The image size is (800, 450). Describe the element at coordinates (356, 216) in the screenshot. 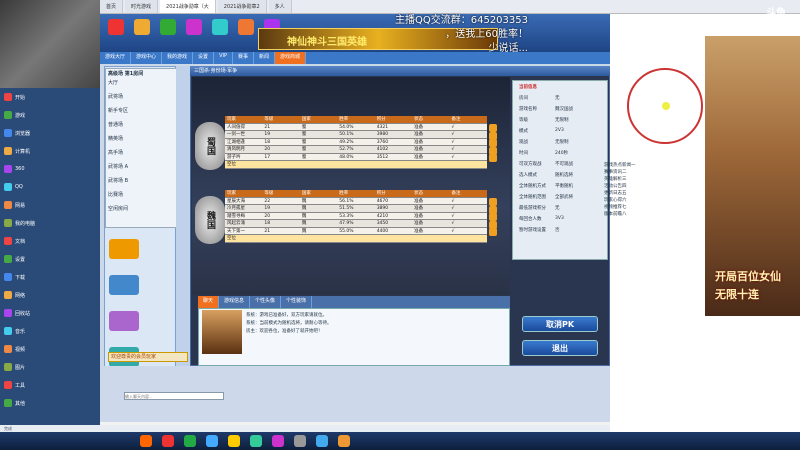

I see `player-row: 踏雪寻梅 20 魏 53.3% 4210 准备 √` at that location.